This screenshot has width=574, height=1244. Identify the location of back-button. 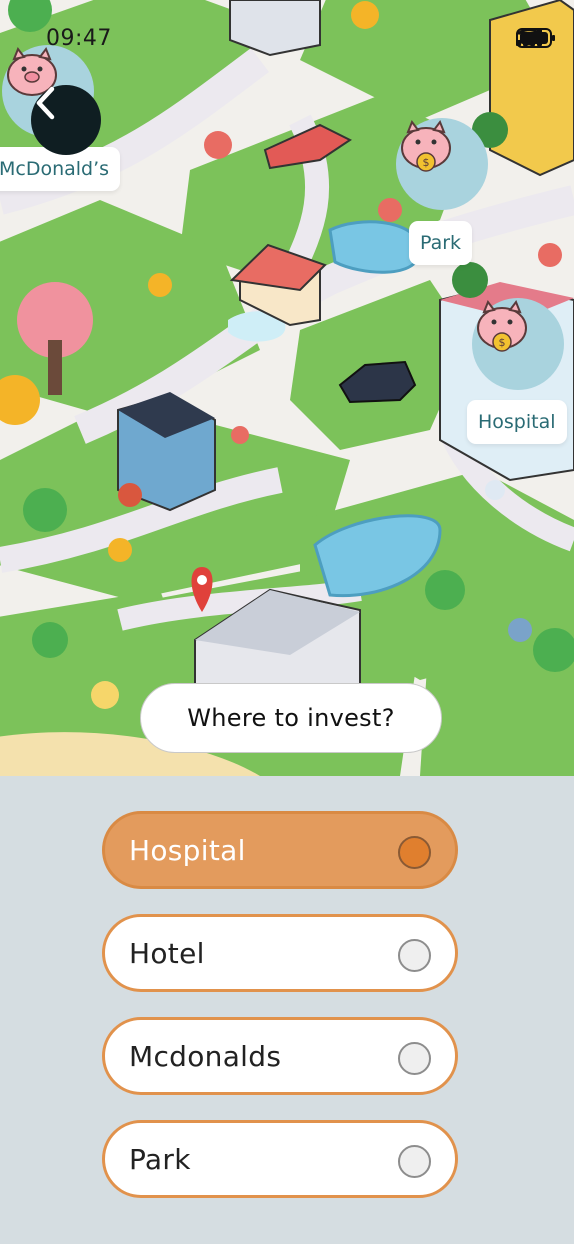
(66, 120).